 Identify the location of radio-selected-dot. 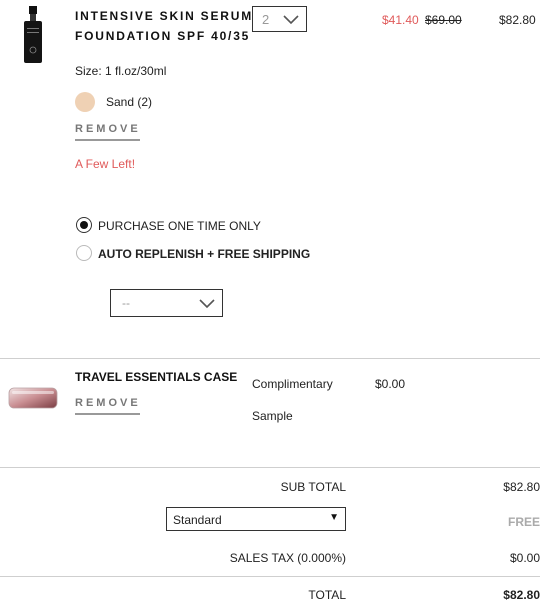
(84, 225).